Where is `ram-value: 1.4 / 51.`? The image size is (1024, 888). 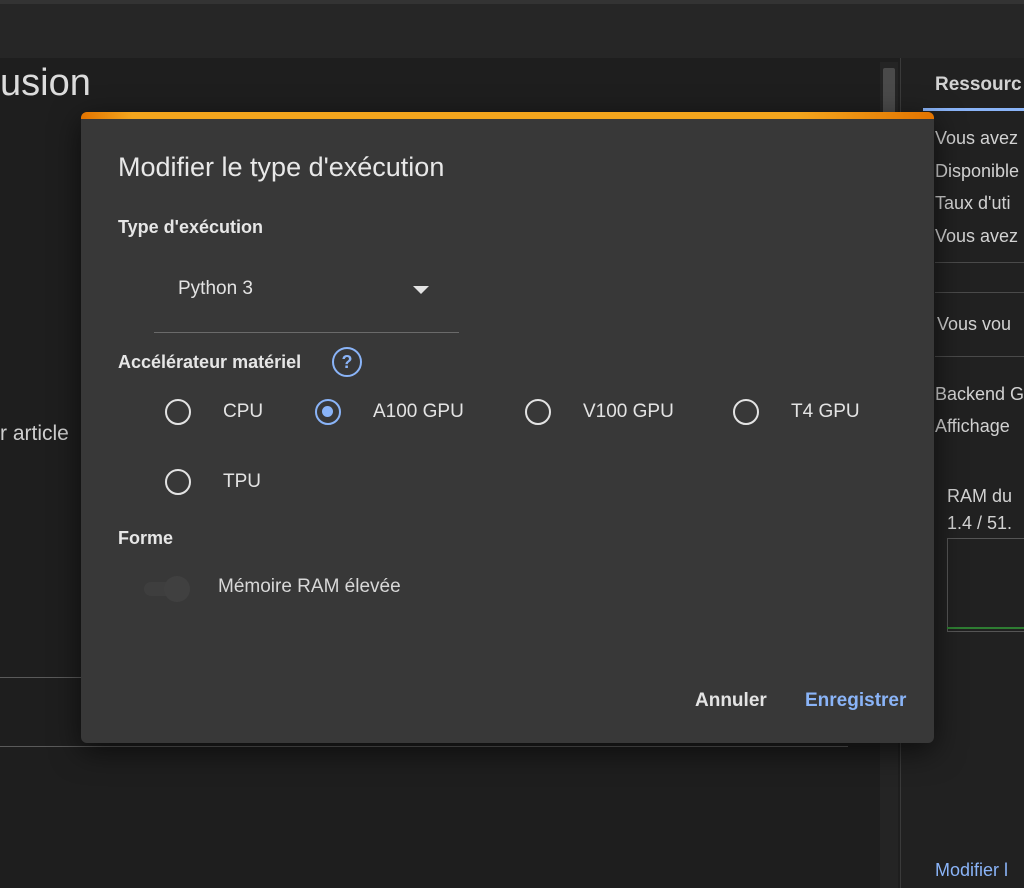 ram-value: 1.4 / 51. is located at coordinates (980, 523).